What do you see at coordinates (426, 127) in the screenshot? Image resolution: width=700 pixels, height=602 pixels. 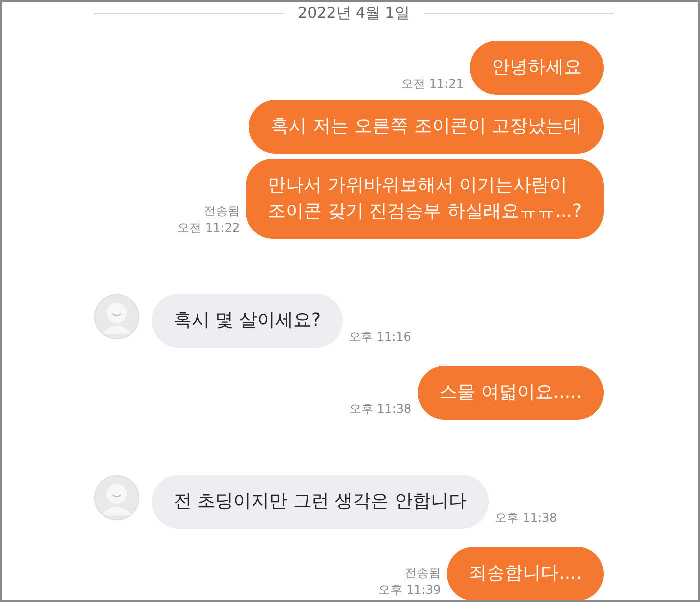 I see `sent-message-bubble: 혹시 저는 오른쪽 조이콘이 고장났는데` at bounding box center [426, 127].